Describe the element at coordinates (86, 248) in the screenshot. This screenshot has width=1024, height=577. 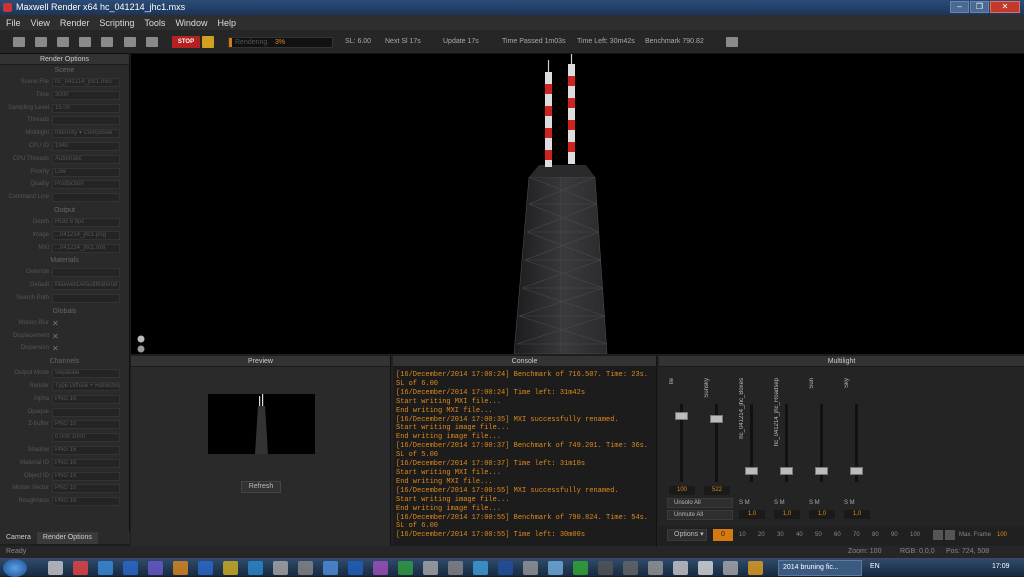
I see `option-value: ...041214_jhc1.mxi` at that location.